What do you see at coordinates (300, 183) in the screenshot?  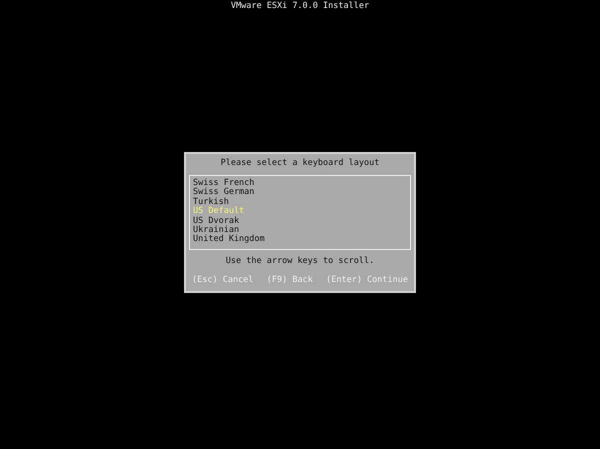 I see `list-item: Swiss French` at bounding box center [300, 183].